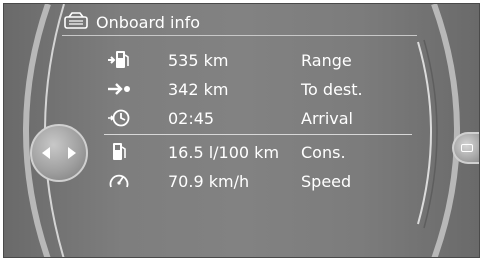  Describe the element at coordinates (209, 181) in the screenshot. I see `speed-value: 70.9 km/h` at that location.